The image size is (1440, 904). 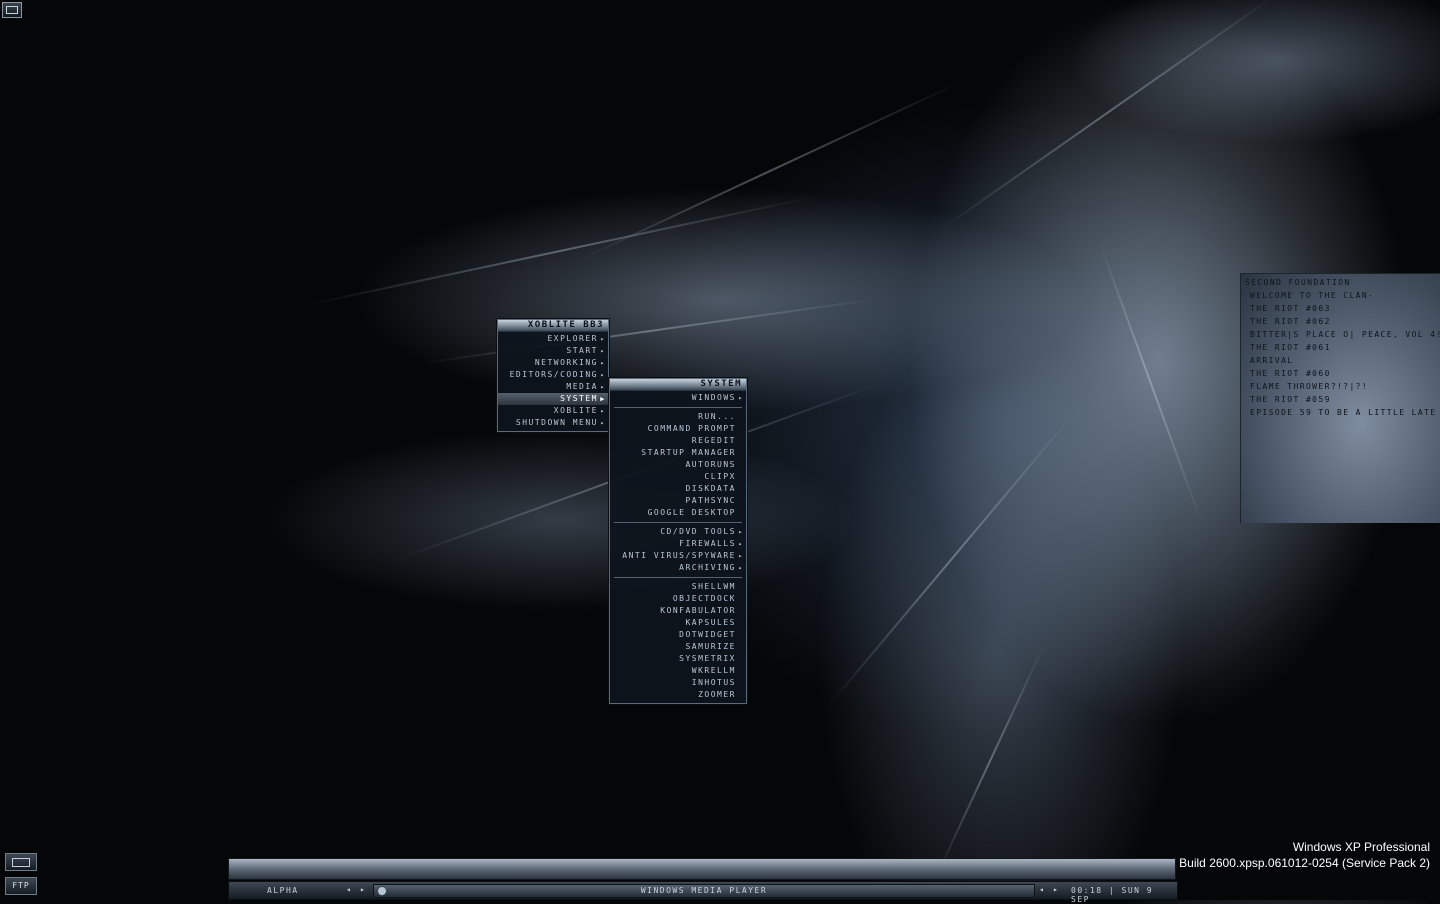 I want to click on submenu-arrow-icon: ▶, so click(x=603, y=399).